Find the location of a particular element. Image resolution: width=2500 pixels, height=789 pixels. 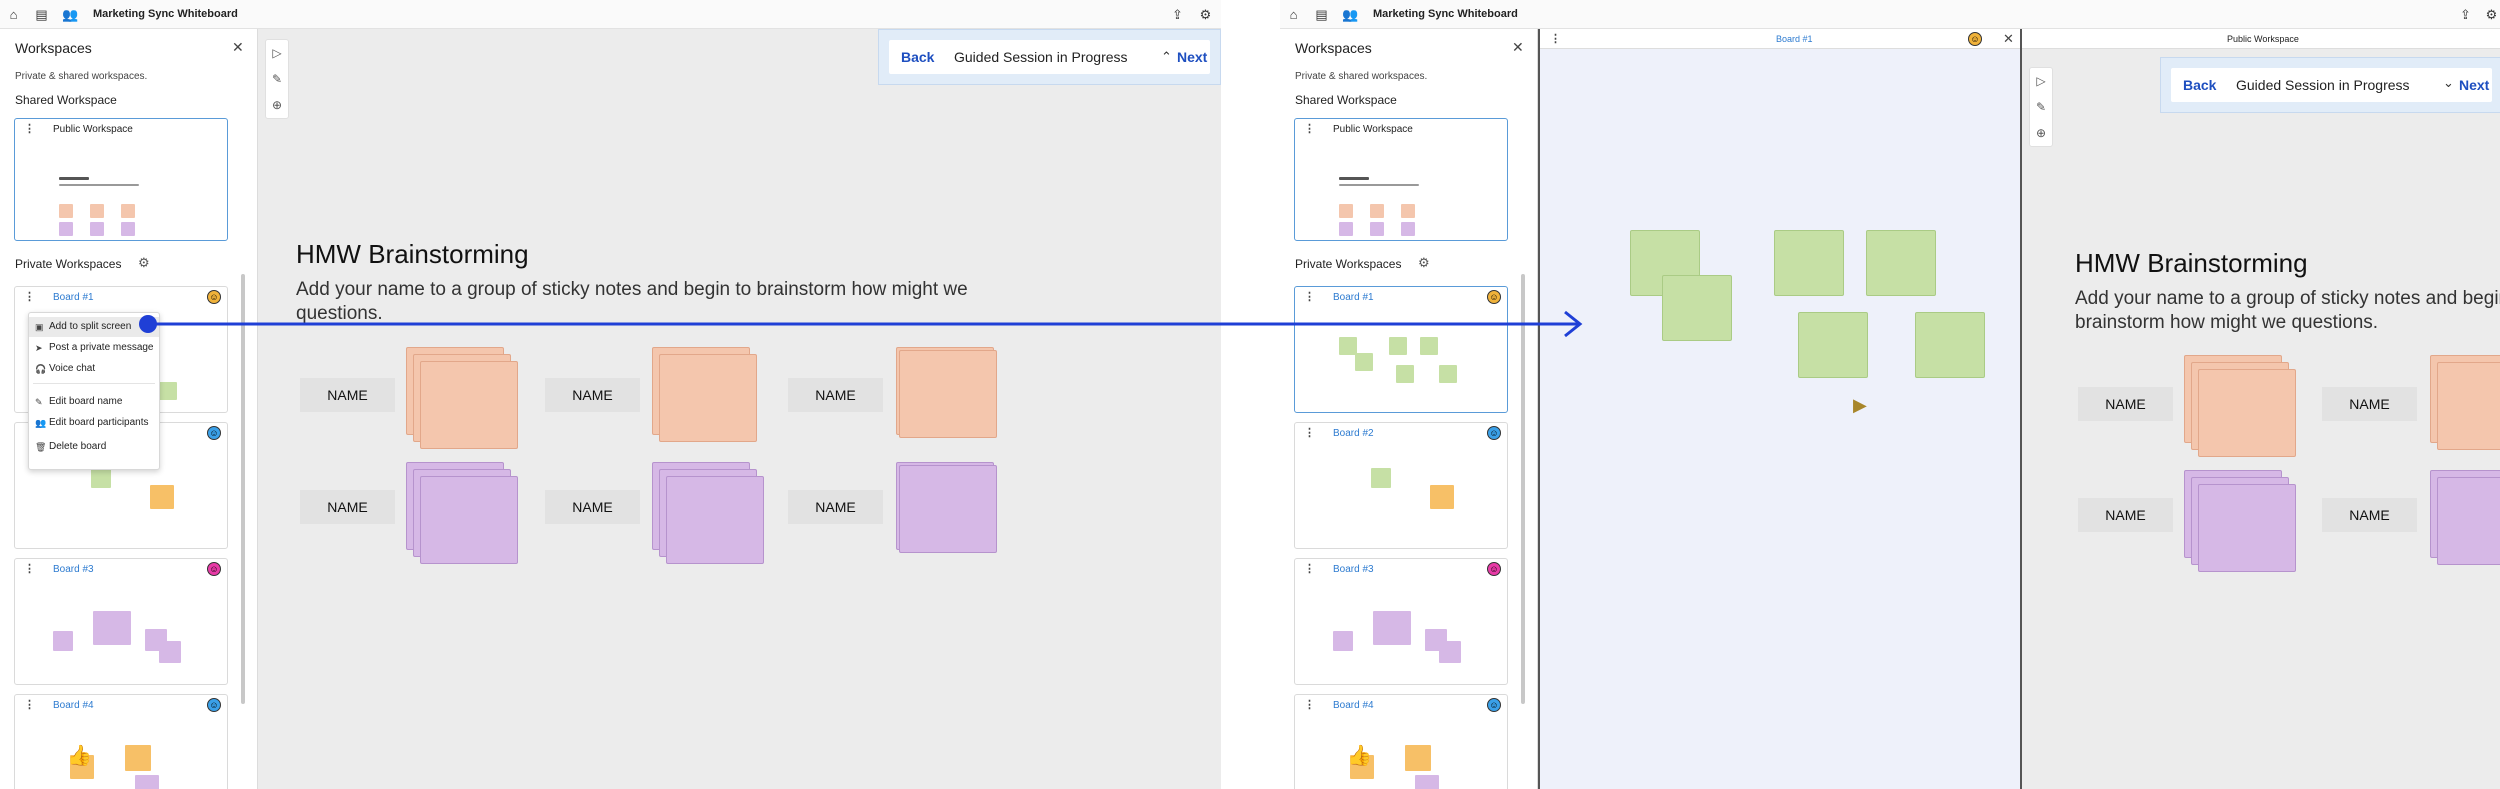

menu-add-to-split-screen: ▣ Add to split screen is located at coordinates (94, 327).